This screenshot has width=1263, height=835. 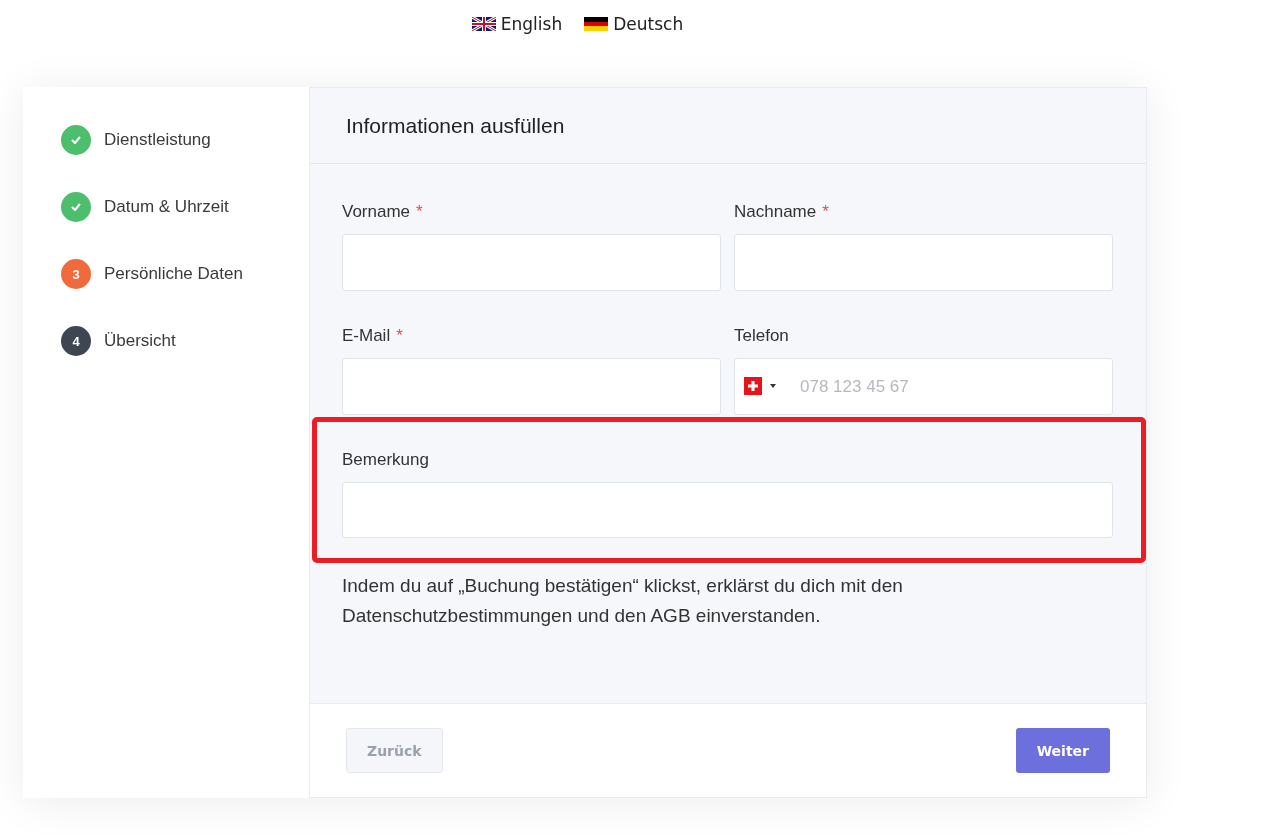 What do you see at coordinates (385, 460) in the screenshot?
I see `field-label: Bemerkung` at bounding box center [385, 460].